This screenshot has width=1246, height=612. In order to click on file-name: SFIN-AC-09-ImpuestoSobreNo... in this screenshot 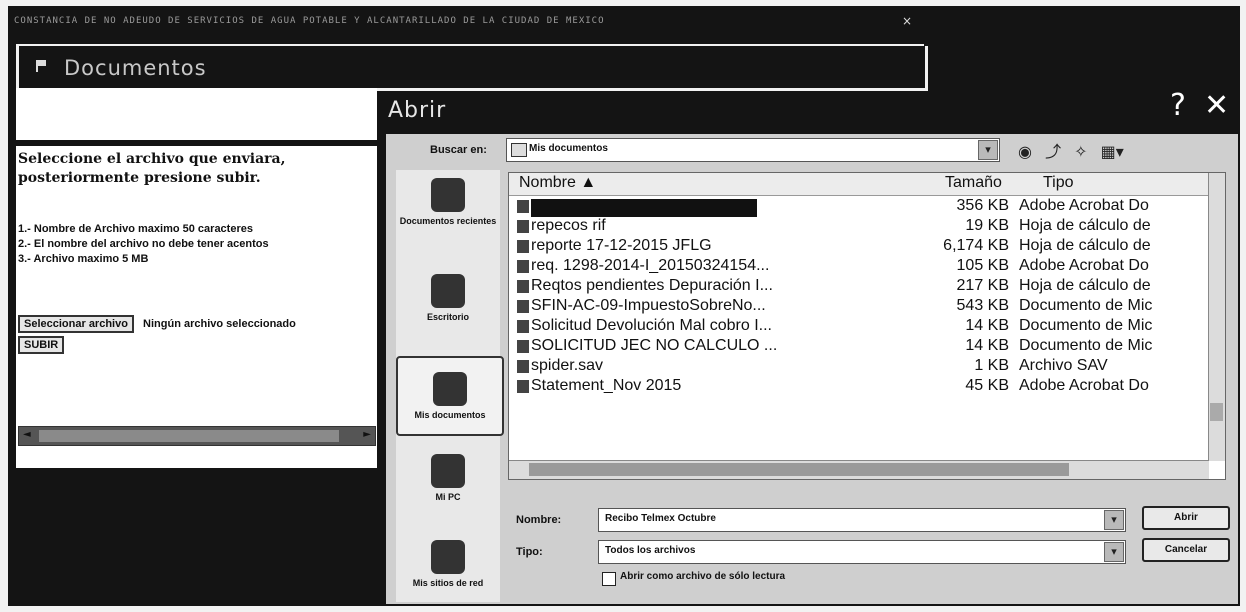, I will do `click(648, 305)`.